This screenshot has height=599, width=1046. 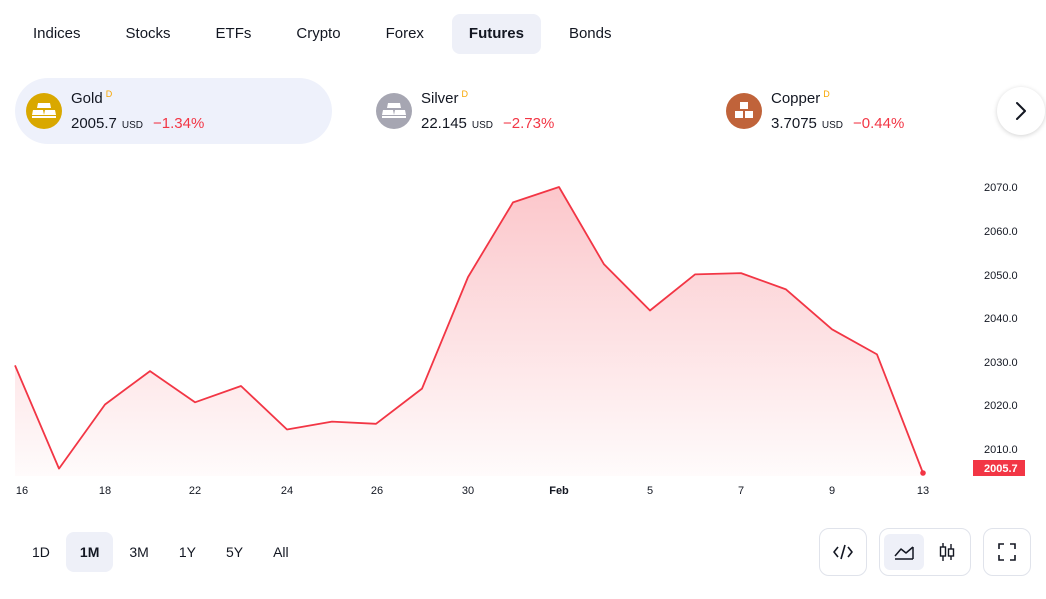 I want to click on x-tick-label: 16, so click(x=22, y=491).